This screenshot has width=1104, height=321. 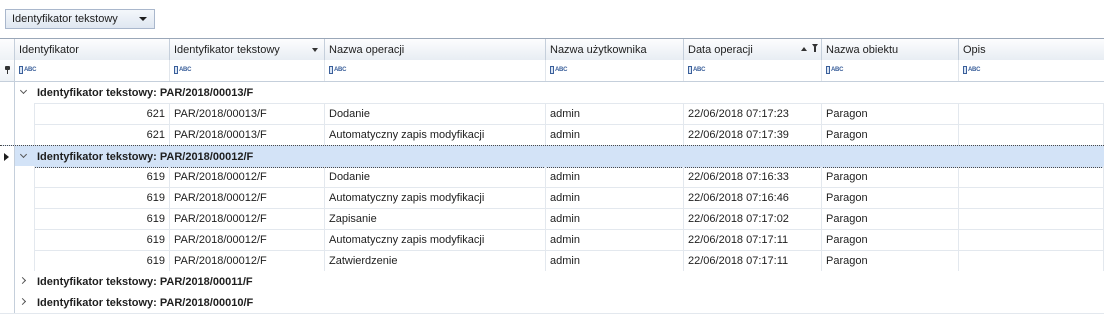 What do you see at coordinates (552, 93) in the screenshot?
I see `group-row: Identyfikator tekstowy: PAR/2018/00013/F` at bounding box center [552, 93].